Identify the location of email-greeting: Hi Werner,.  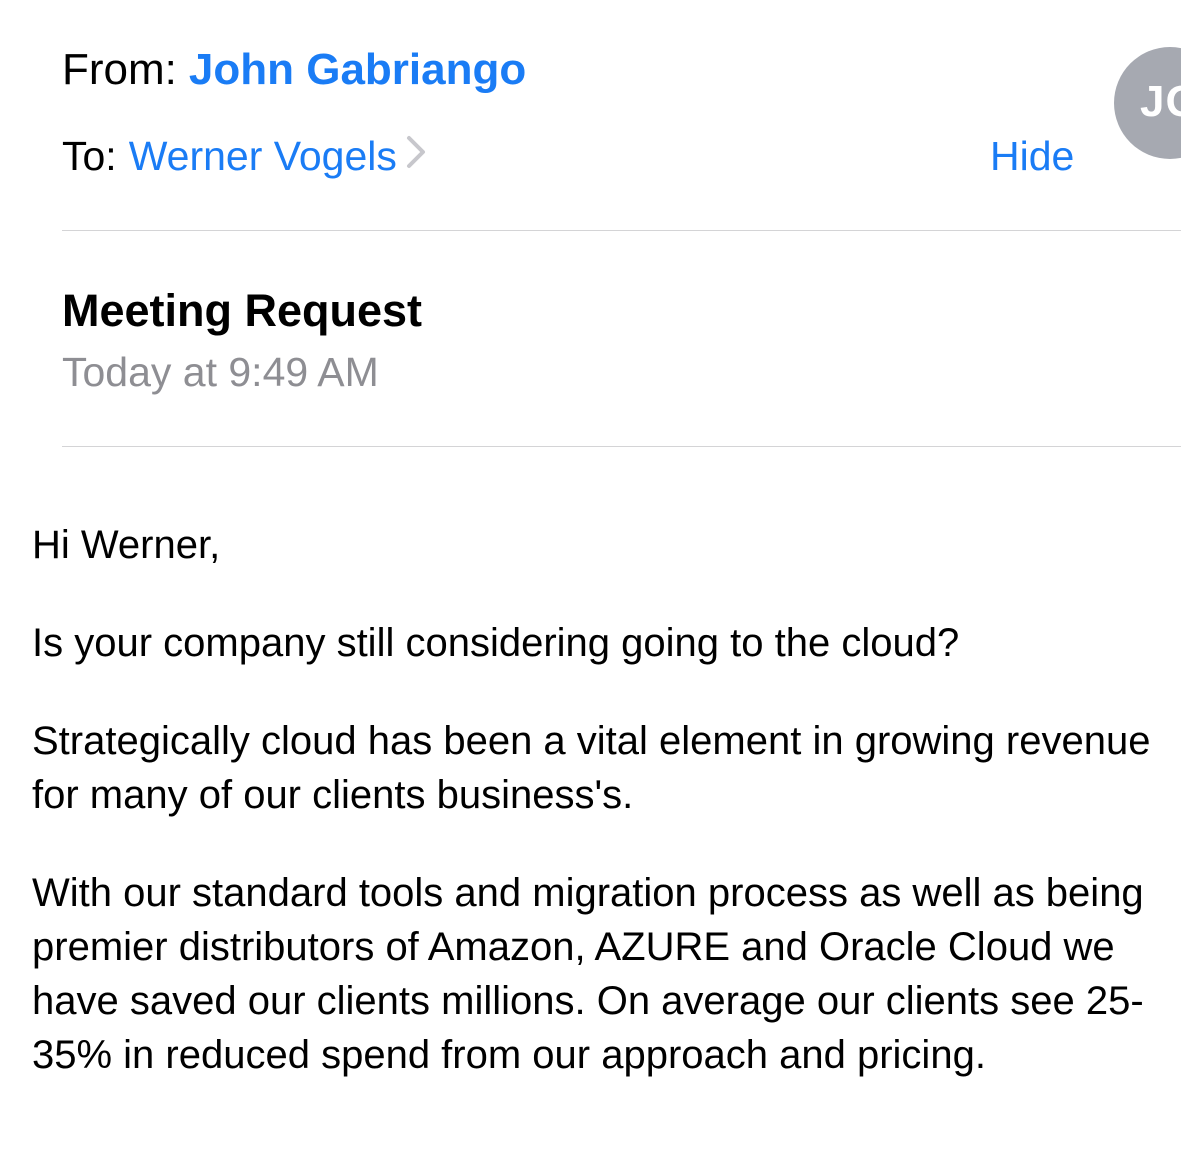
(126, 545).